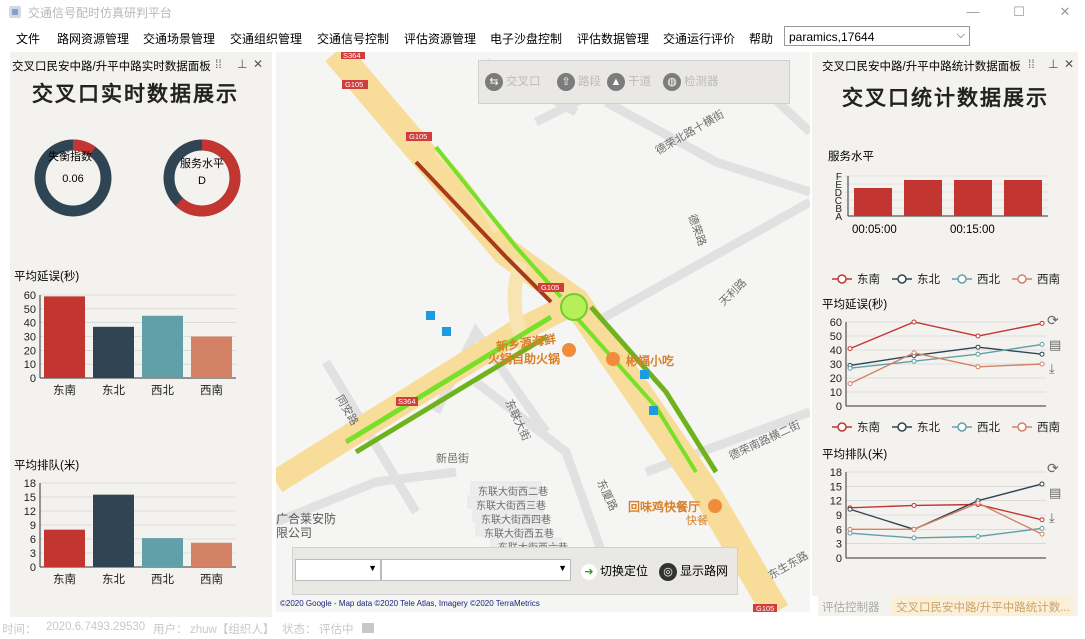 Image resolution: width=1085 pixels, height=639 pixels. Describe the element at coordinates (836, 502) in the screenshot. I see `y-tick-label: 12` at that location.